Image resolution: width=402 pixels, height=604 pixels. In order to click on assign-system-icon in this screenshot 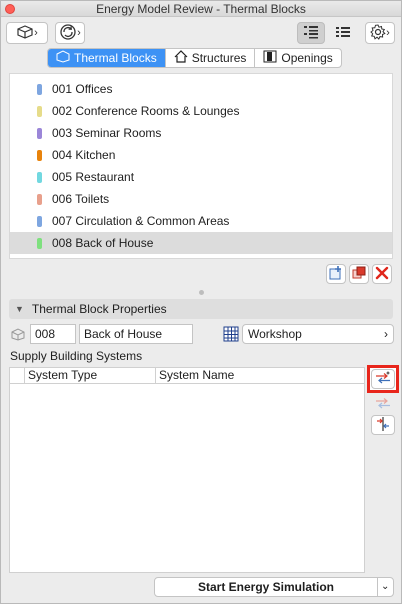, I will do `click(383, 379)`.